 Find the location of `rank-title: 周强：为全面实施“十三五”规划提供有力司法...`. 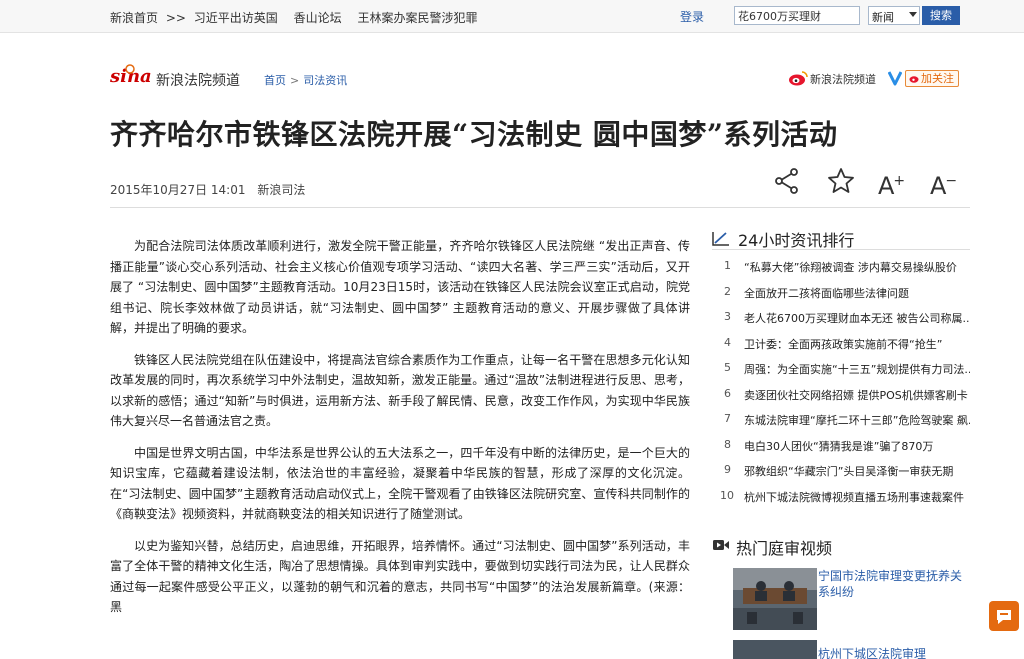

rank-title: 周强：为全面实施“十三五”规划提供有力司法... is located at coordinates (857, 369).